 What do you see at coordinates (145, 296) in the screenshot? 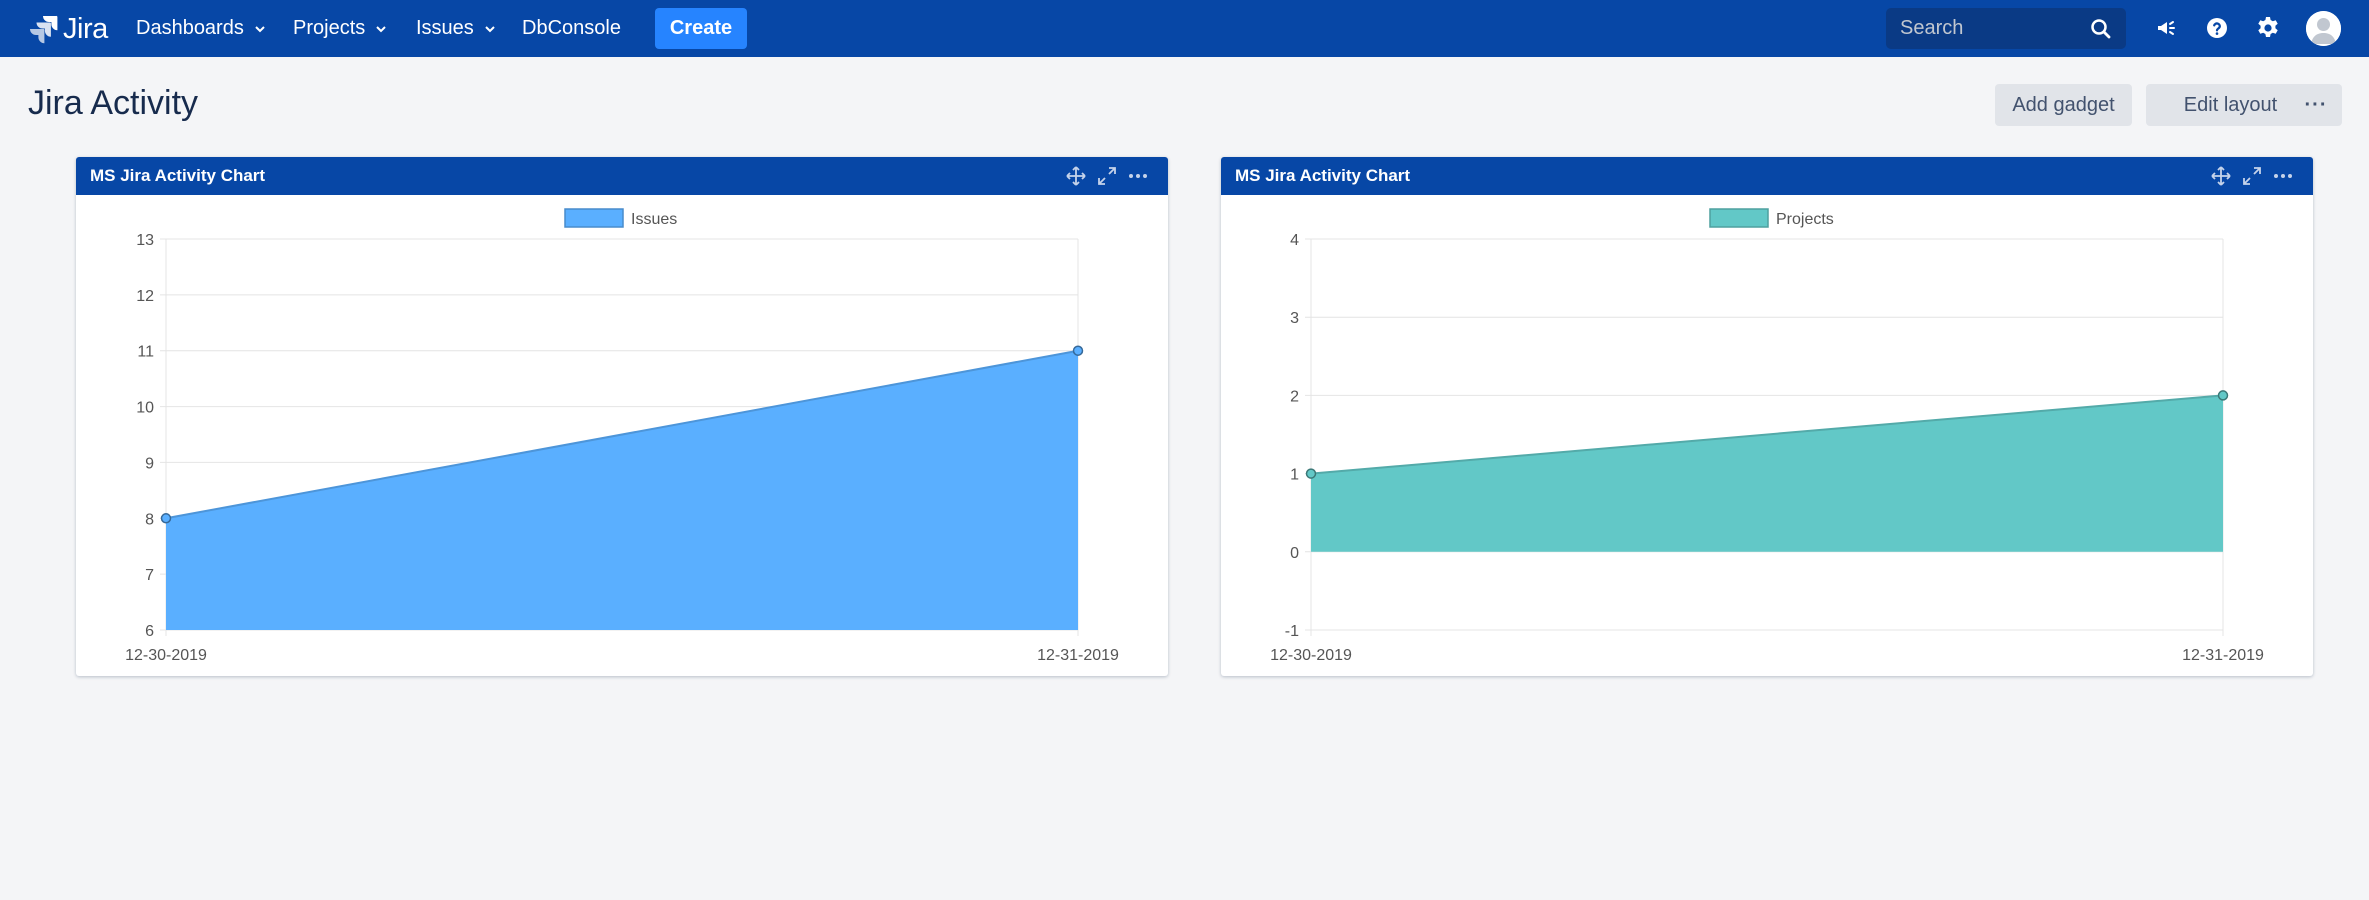
I see `y-tick-label: 12` at bounding box center [145, 296].